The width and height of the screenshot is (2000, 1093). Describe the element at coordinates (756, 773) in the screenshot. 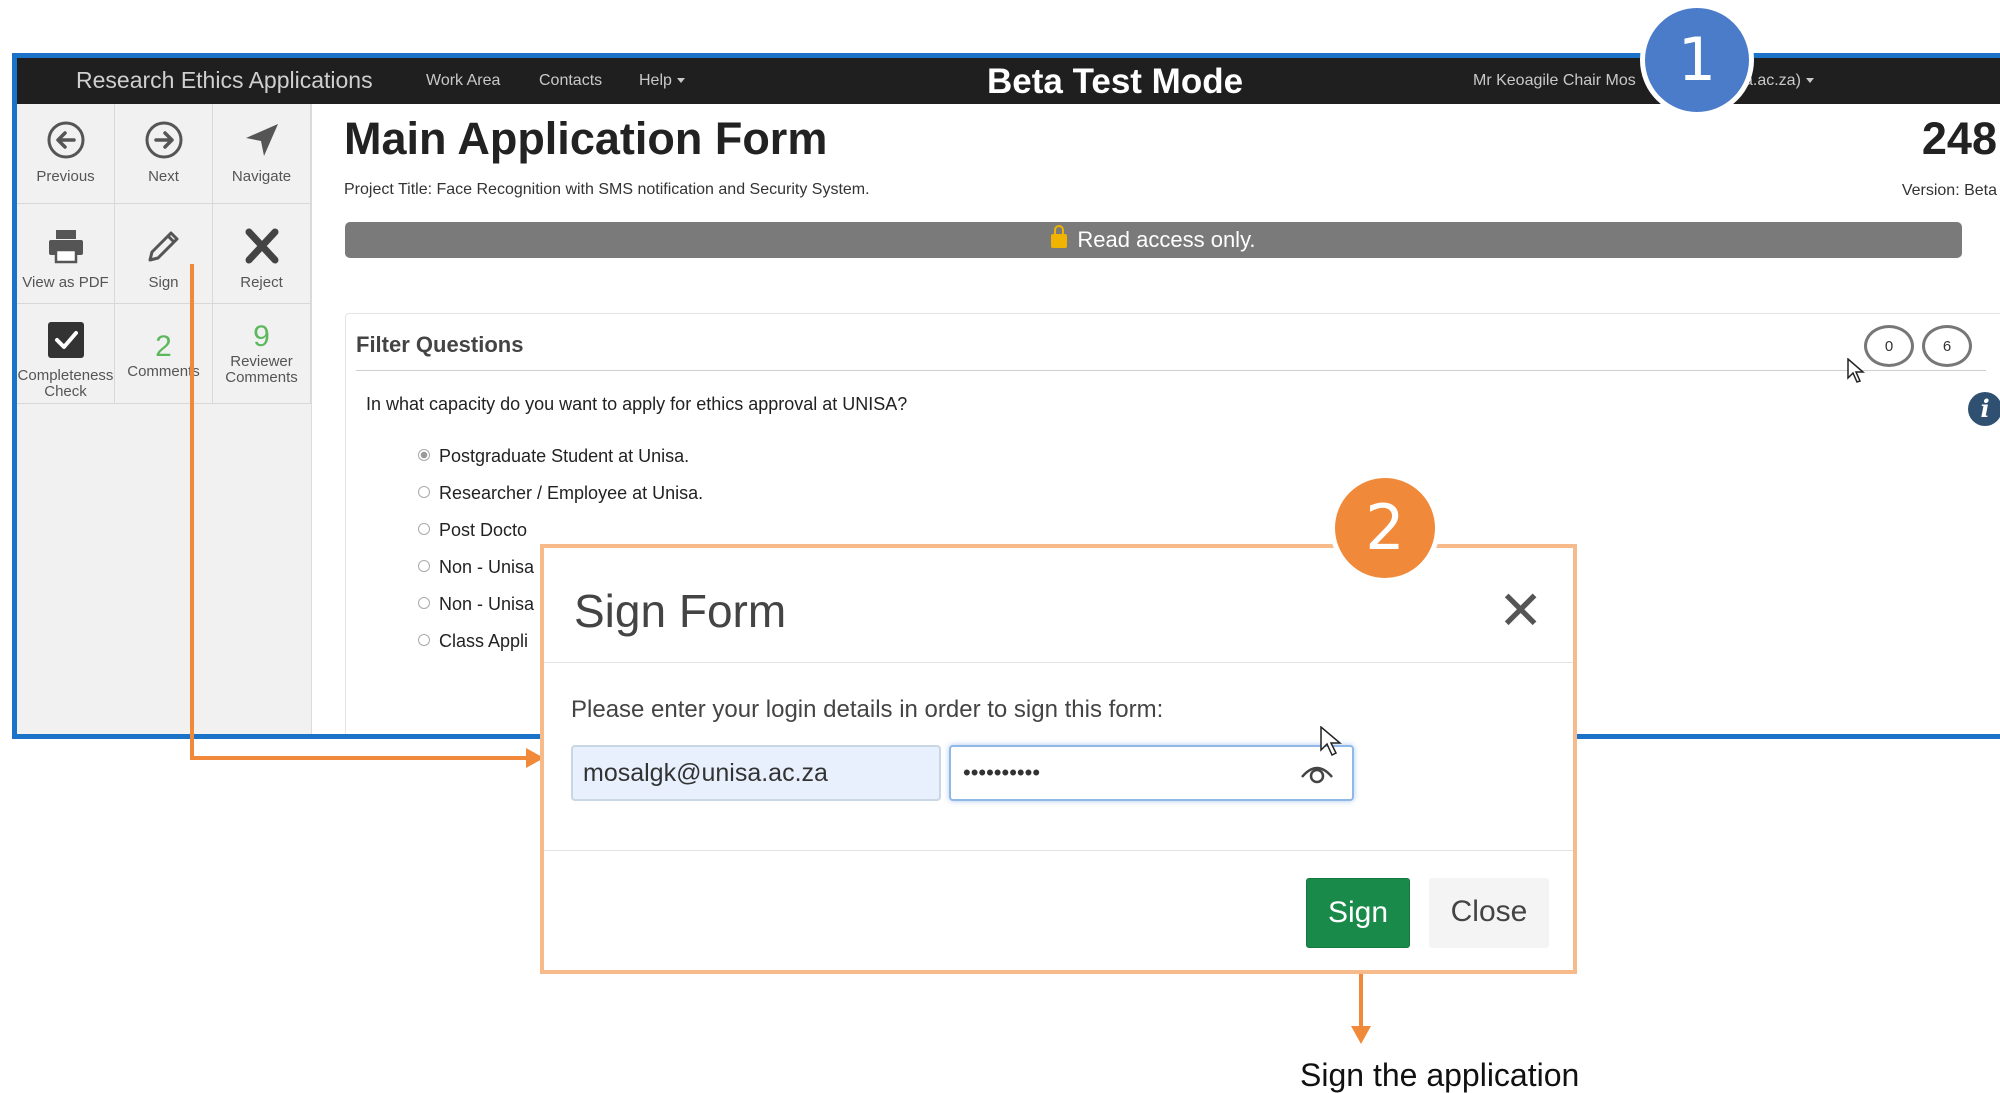

I see `username-field: mosalgk@unisa.ac.za` at that location.